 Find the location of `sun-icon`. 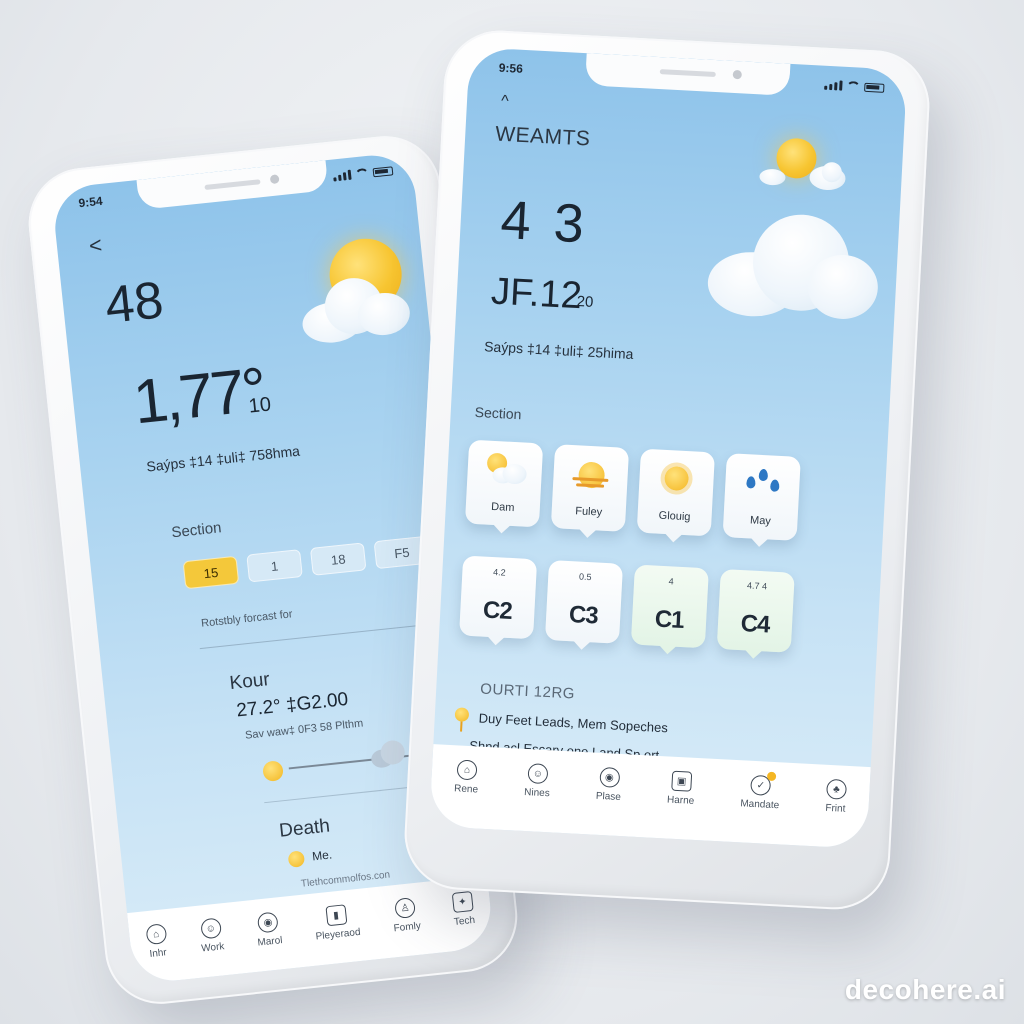

sun-icon is located at coordinates (677, 478).